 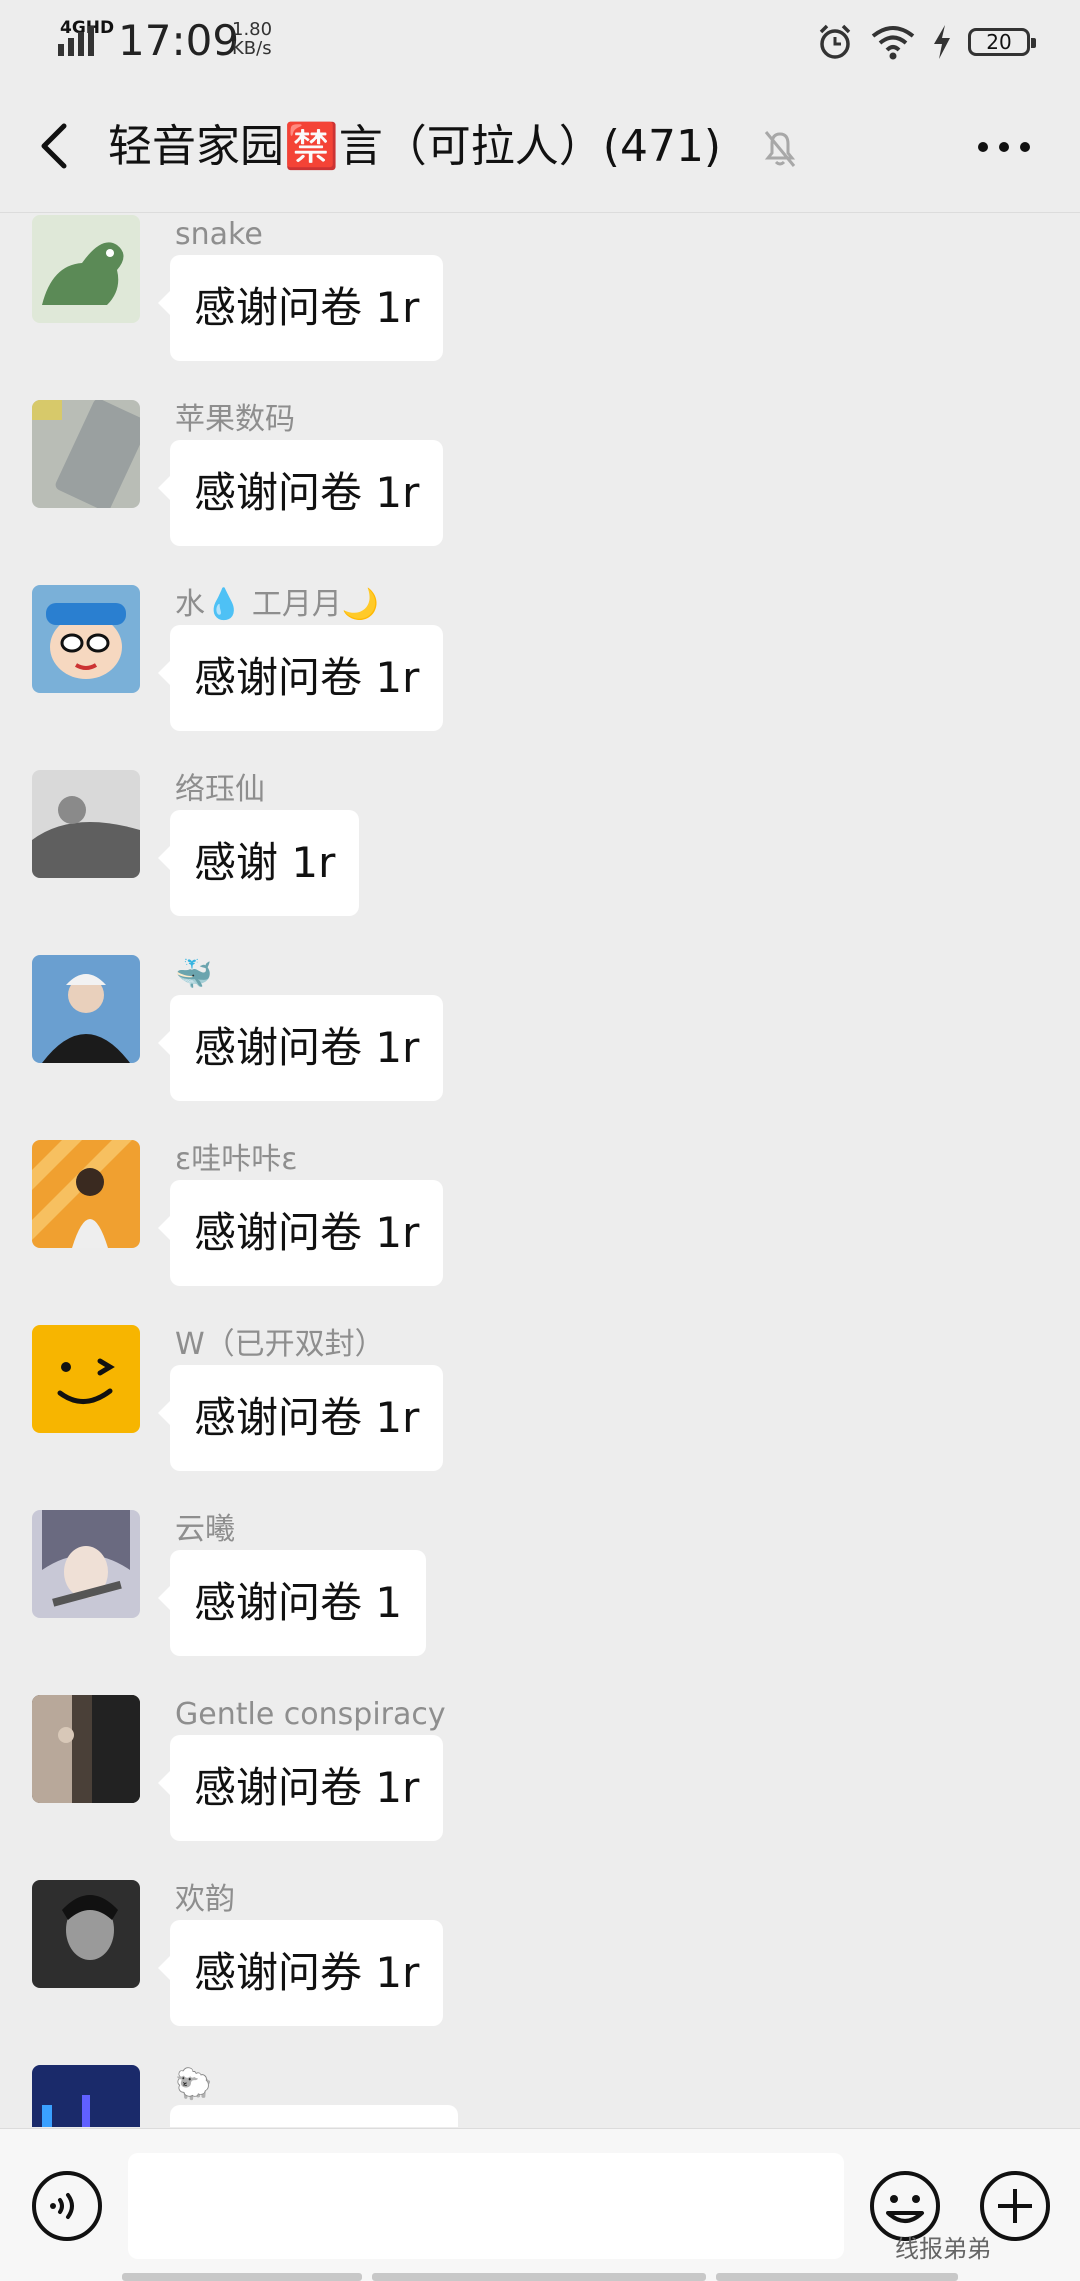 What do you see at coordinates (67, 2206) in the screenshot?
I see `voice-input-icon` at bounding box center [67, 2206].